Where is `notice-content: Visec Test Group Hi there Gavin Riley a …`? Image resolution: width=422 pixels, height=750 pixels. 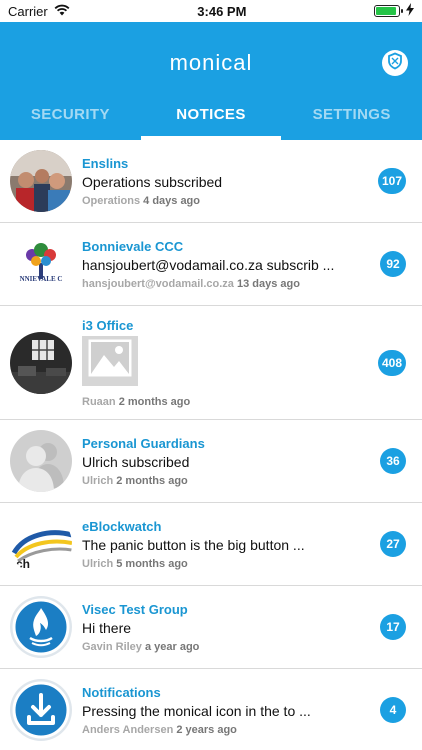 notice-content: Visec Test Group Hi there Gavin Riley a … is located at coordinates (252, 627).